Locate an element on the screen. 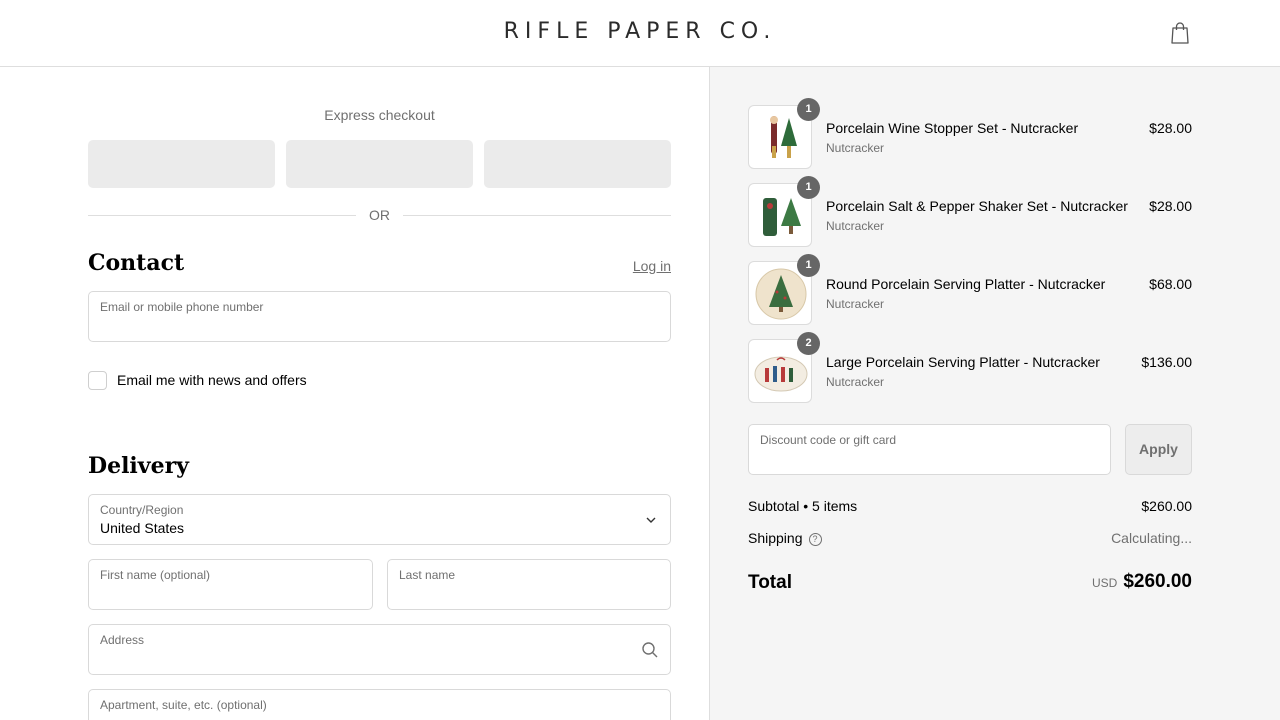  subtotal-label: Subtotal • 5 items is located at coordinates (803, 506).